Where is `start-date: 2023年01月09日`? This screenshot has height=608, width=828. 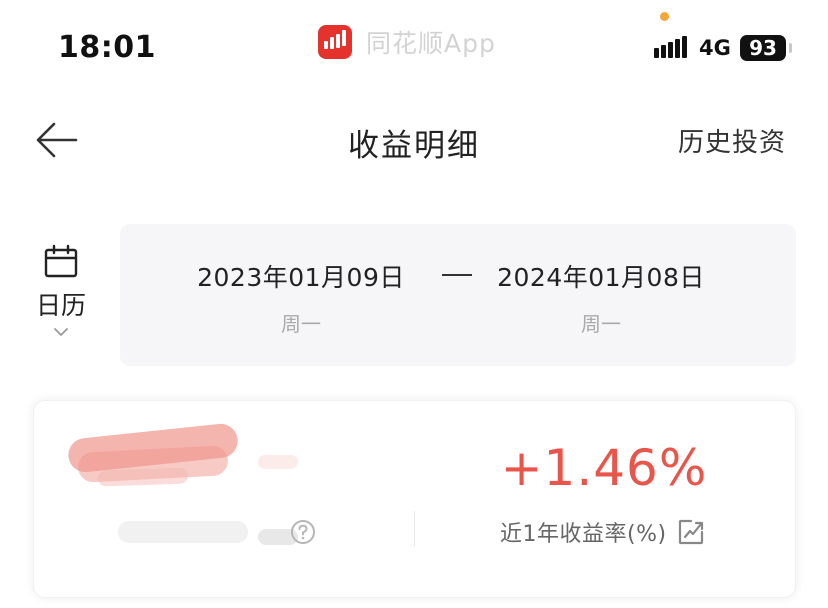 start-date: 2023年01月09日 is located at coordinates (301, 277).